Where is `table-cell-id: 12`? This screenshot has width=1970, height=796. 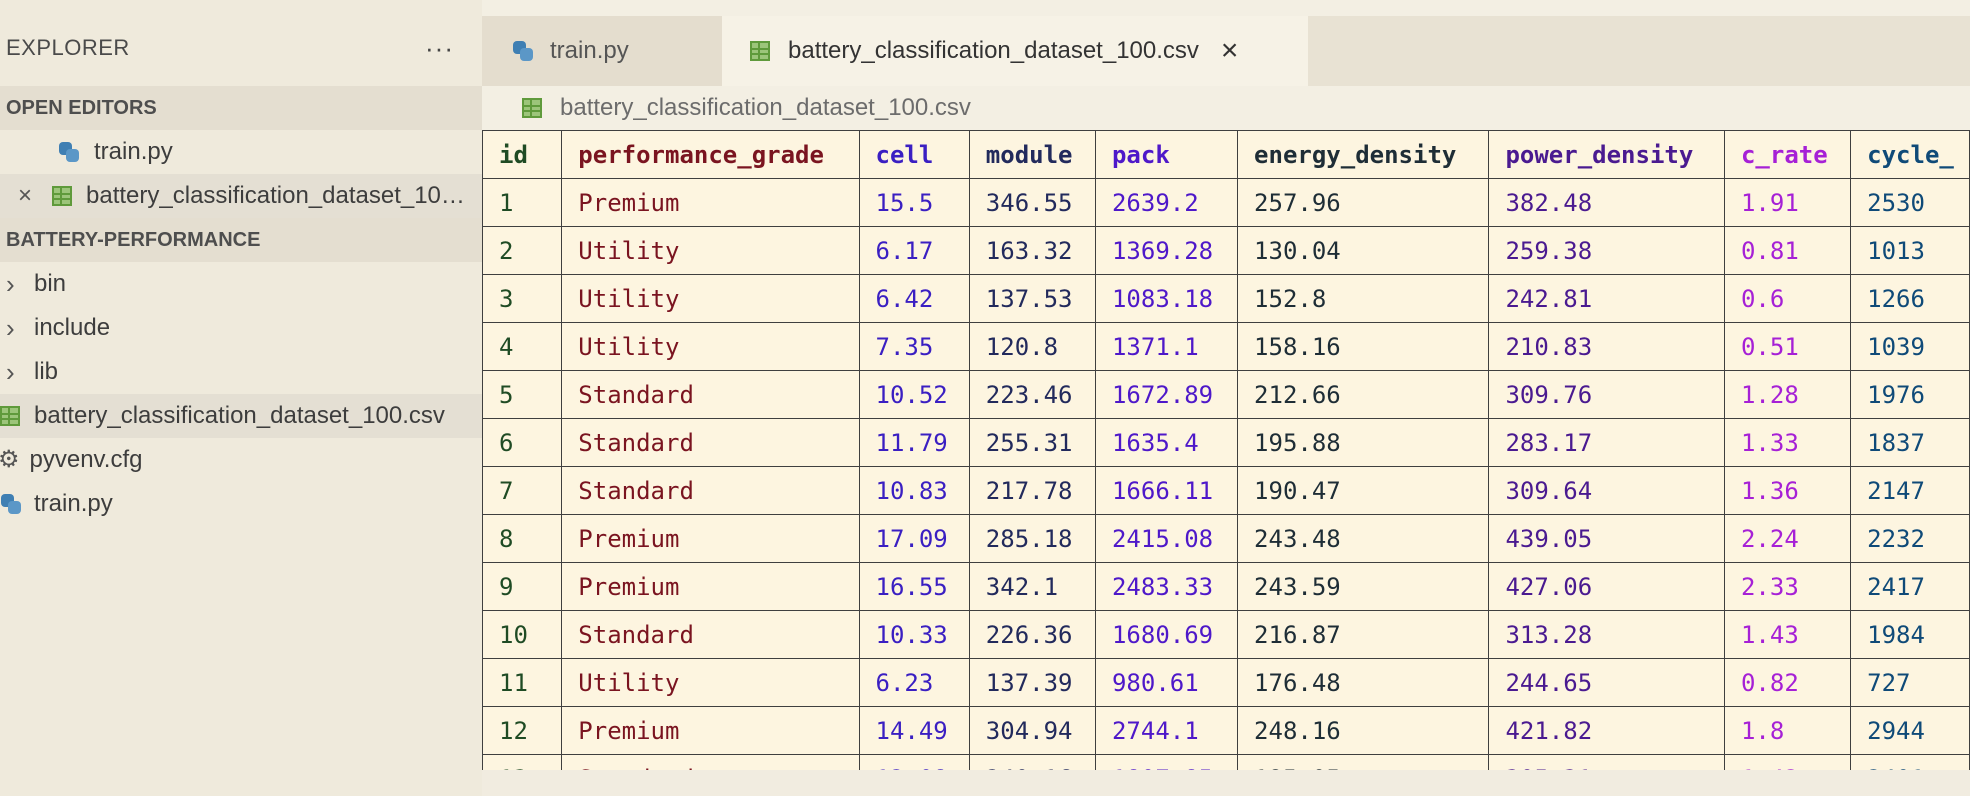 table-cell-id: 12 is located at coordinates (522, 730).